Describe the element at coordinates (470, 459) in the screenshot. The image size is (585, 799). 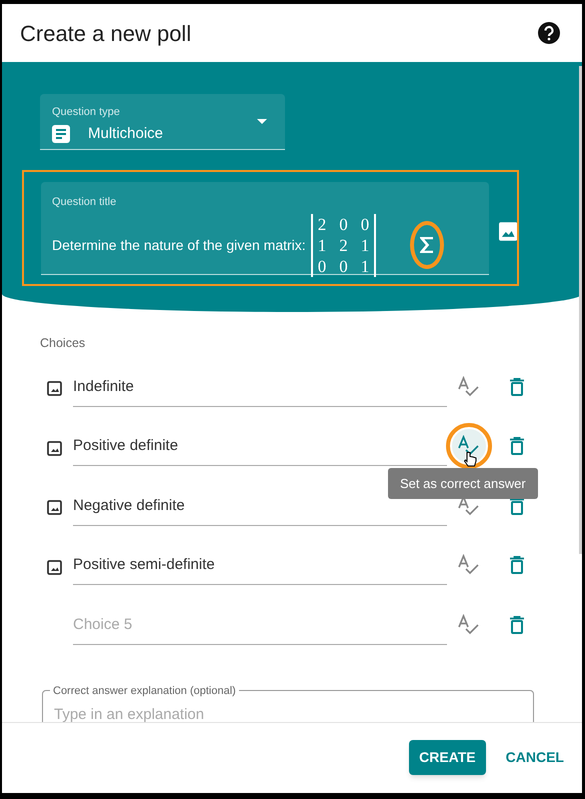
I see `cursor-icon` at that location.